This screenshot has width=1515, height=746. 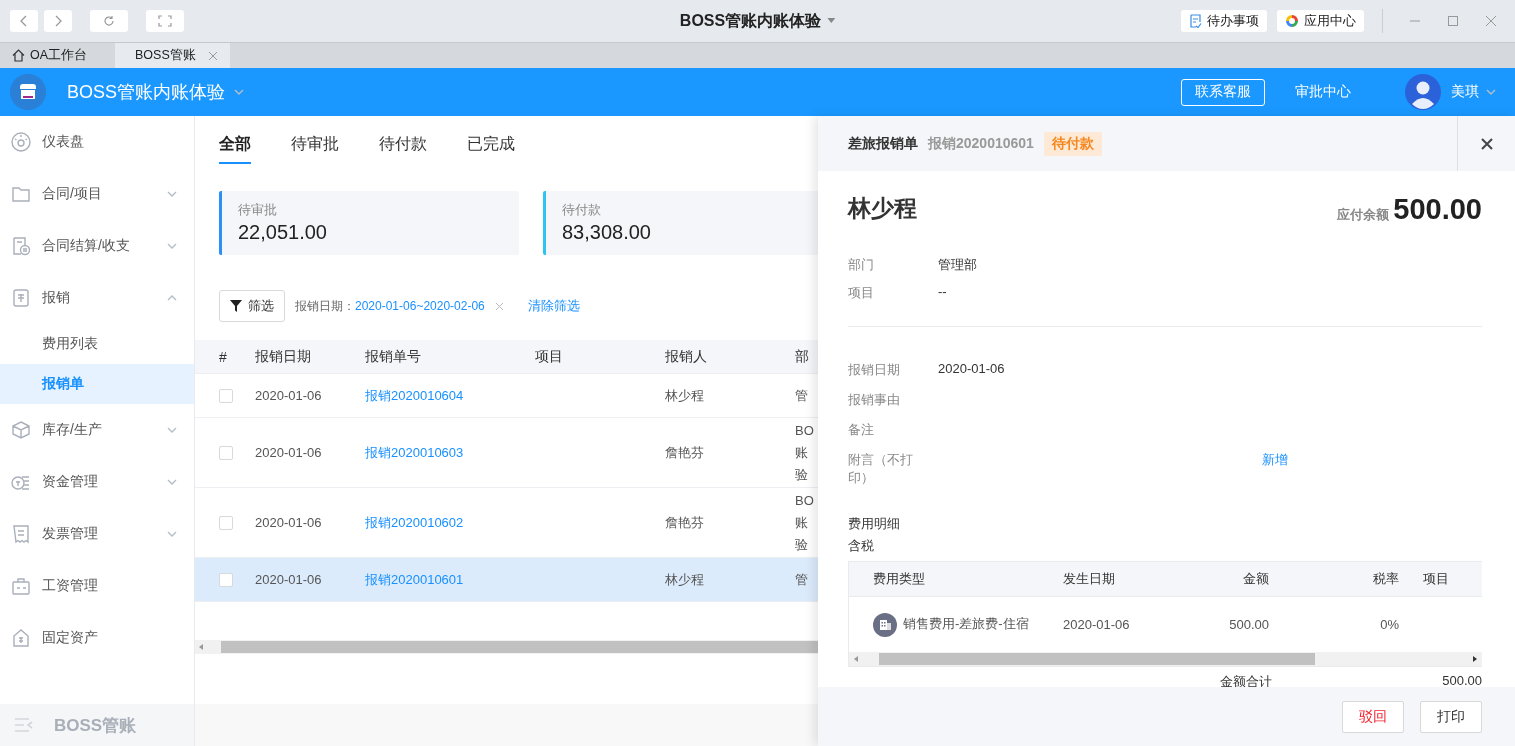 I want to click on section-title: 费用明细, so click(x=874, y=524).